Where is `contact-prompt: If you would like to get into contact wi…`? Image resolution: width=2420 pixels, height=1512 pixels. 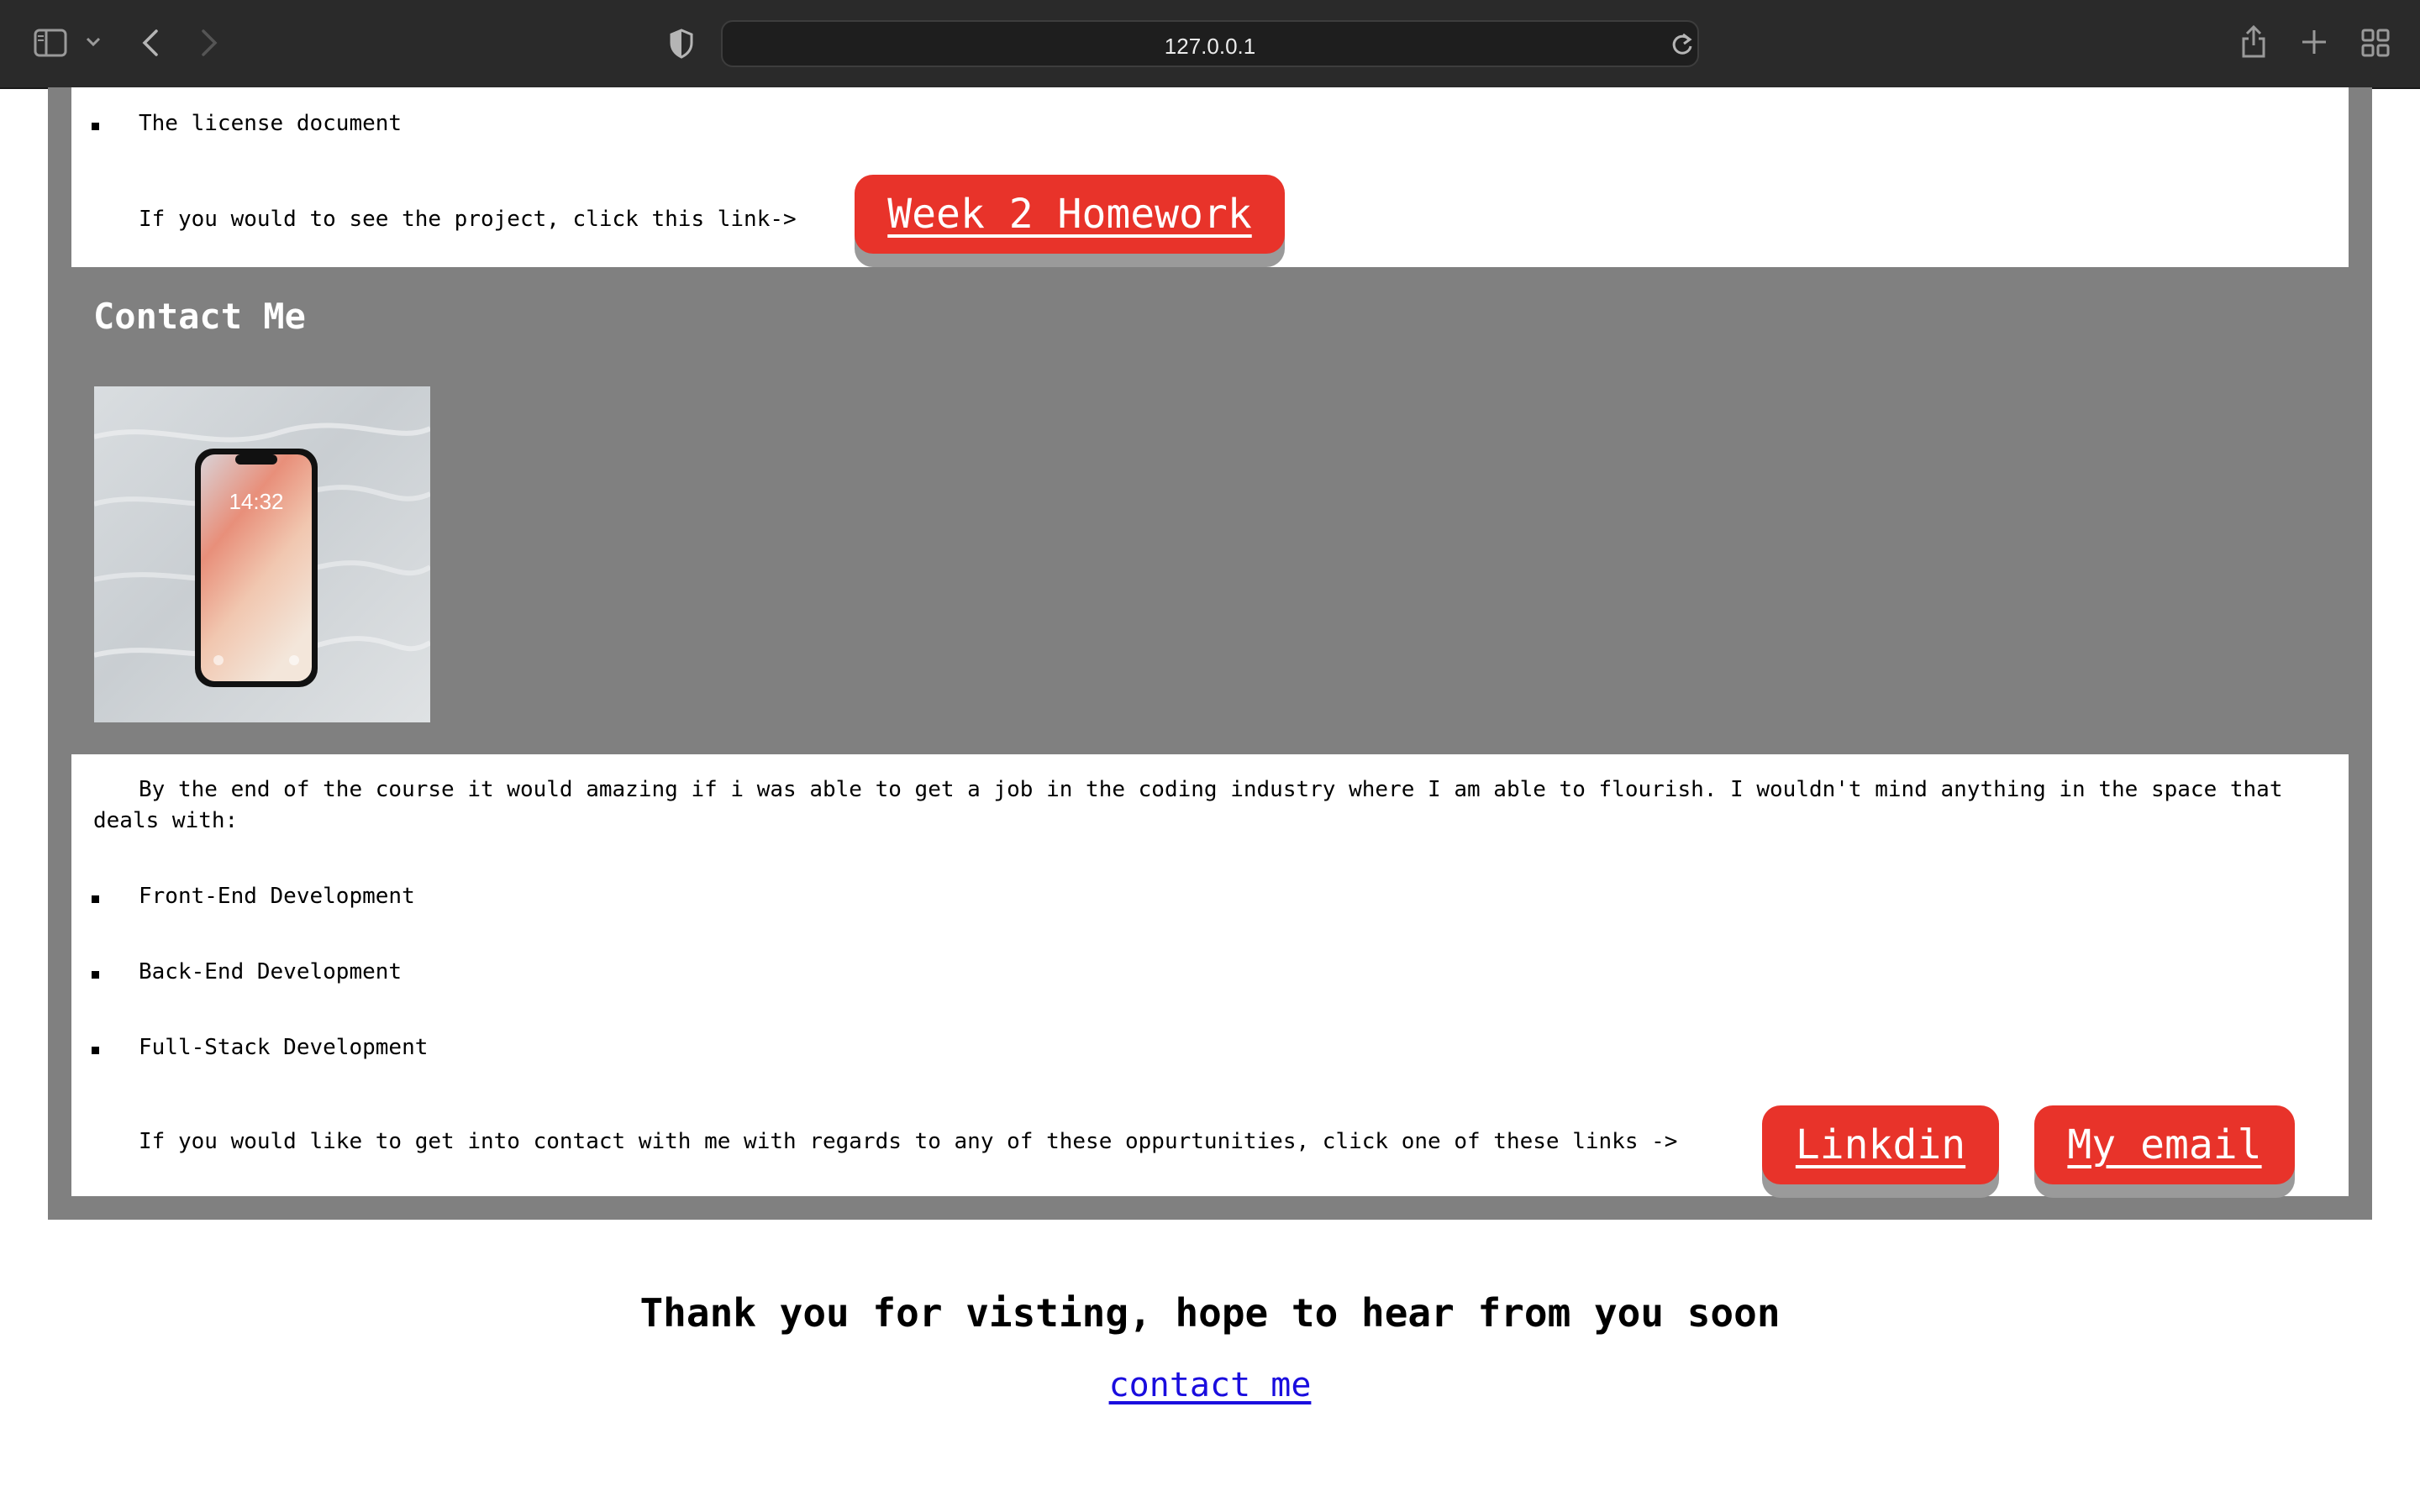 contact-prompt: If you would like to get into contact wi… is located at coordinates (908, 1141).